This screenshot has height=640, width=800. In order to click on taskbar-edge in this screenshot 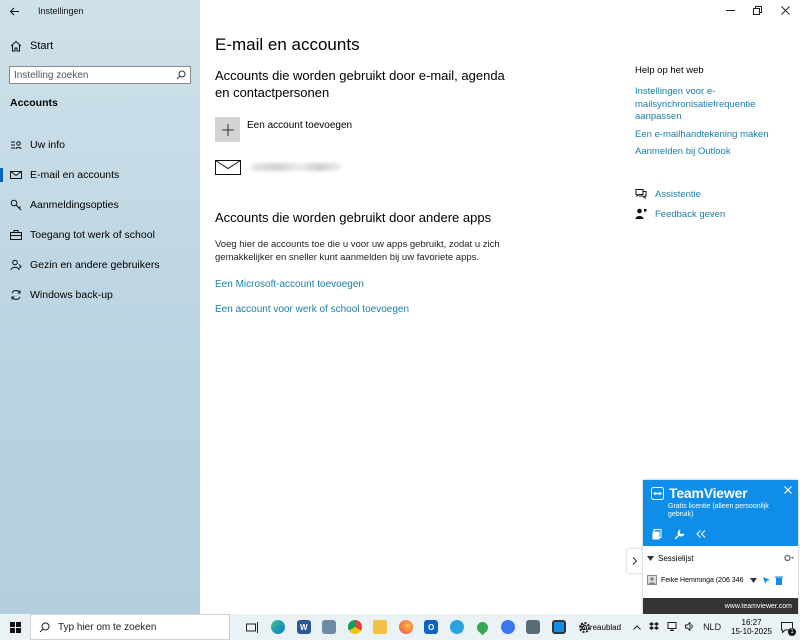, I will do `click(279, 627)`.